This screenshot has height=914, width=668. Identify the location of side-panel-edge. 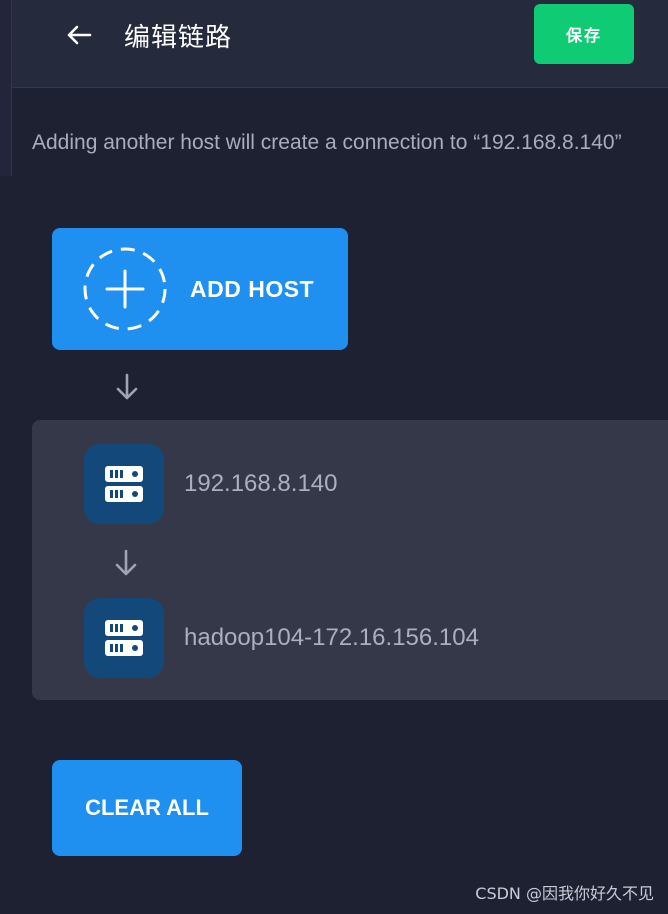
(6, 88).